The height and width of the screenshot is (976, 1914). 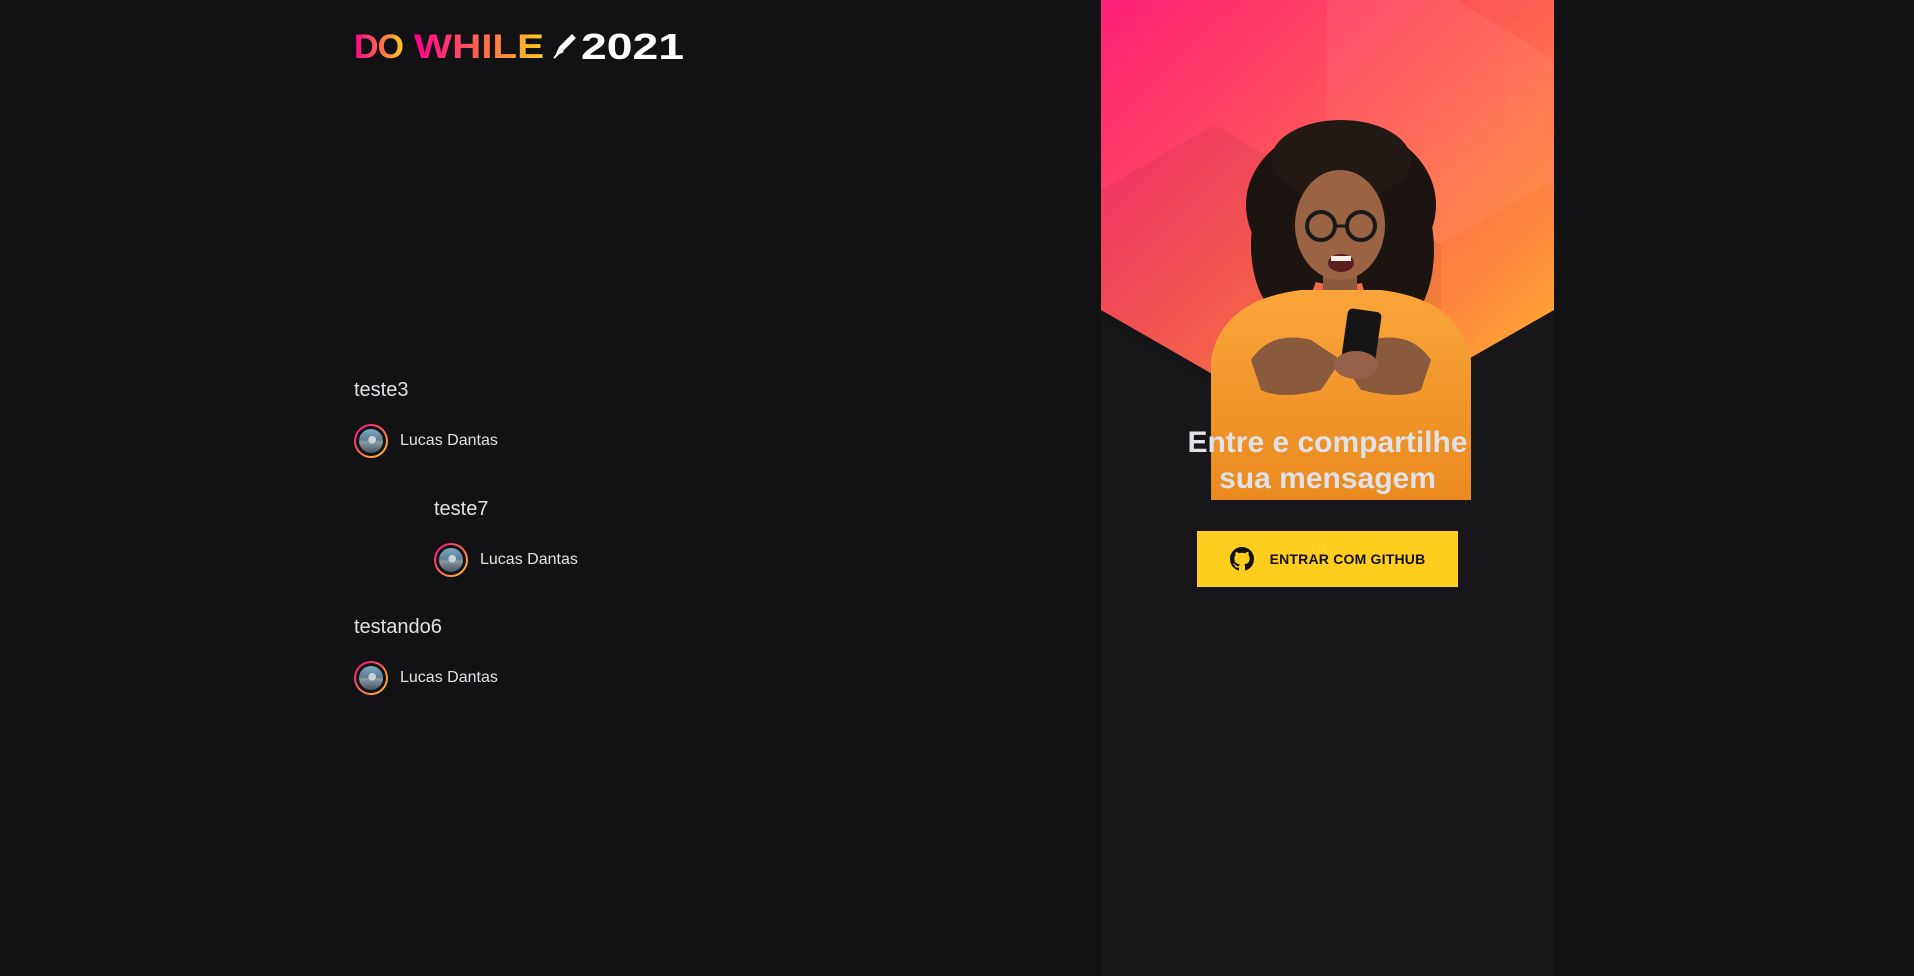 What do you see at coordinates (1241, 559) in the screenshot?
I see `github-icon` at bounding box center [1241, 559].